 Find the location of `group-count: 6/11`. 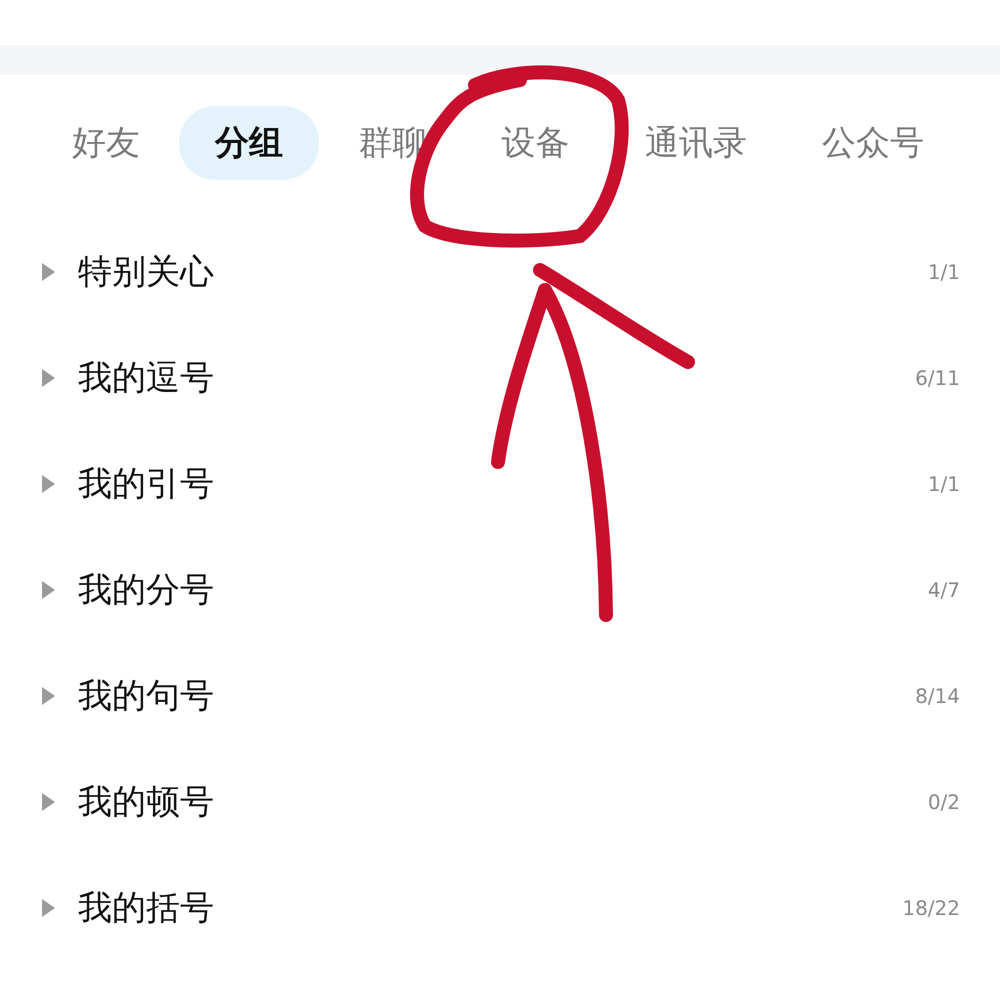

group-count: 6/11 is located at coordinates (937, 378).